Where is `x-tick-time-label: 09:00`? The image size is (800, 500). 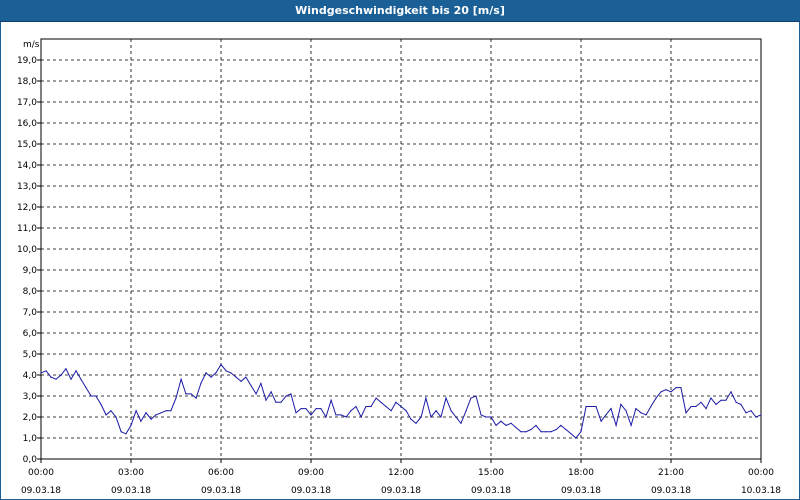
x-tick-time-label: 09:00 is located at coordinates (311, 473).